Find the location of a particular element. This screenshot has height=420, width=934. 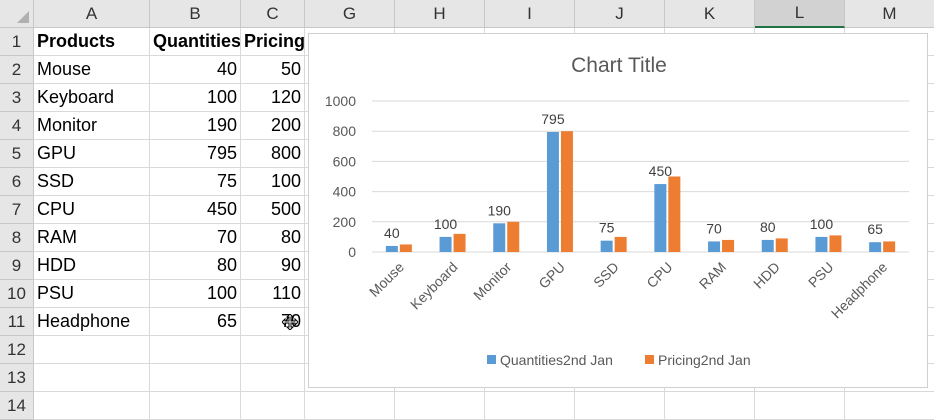

cell-b10: 100 is located at coordinates (195, 294).